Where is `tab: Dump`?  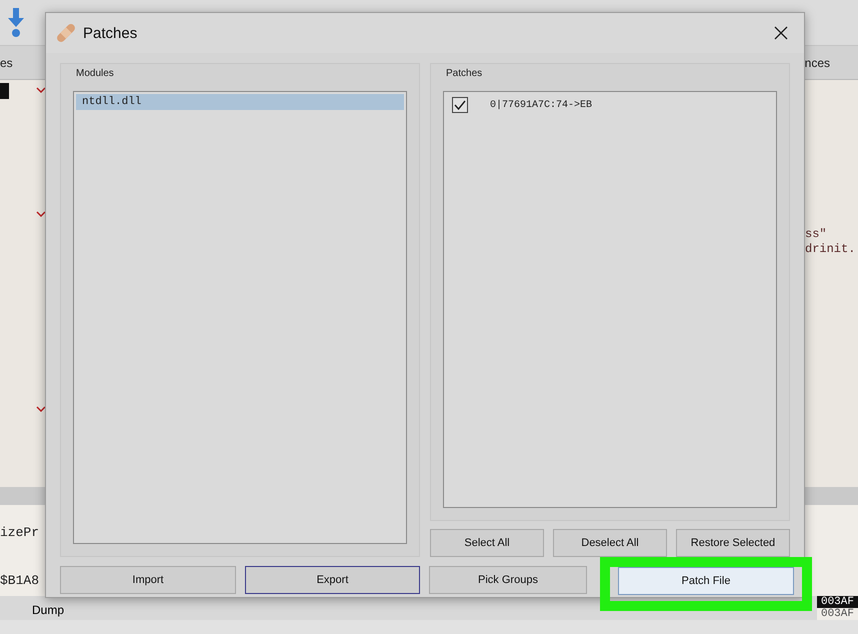
tab: Dump is located at coordinates (32, 608).